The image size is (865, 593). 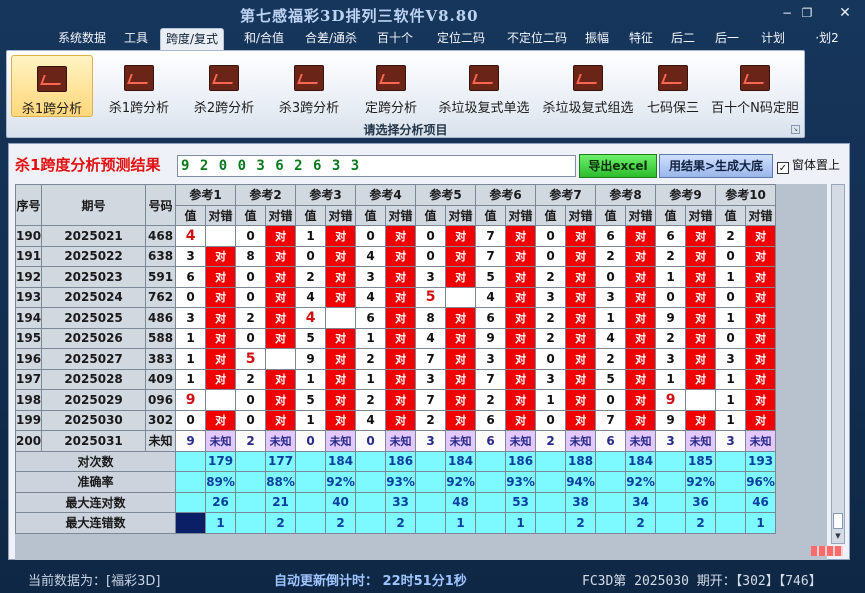 What do you see at coordinates (597, 39) in the screenshot?
I see `menu-item-8: 振幅` at bounding box center [597, 39].